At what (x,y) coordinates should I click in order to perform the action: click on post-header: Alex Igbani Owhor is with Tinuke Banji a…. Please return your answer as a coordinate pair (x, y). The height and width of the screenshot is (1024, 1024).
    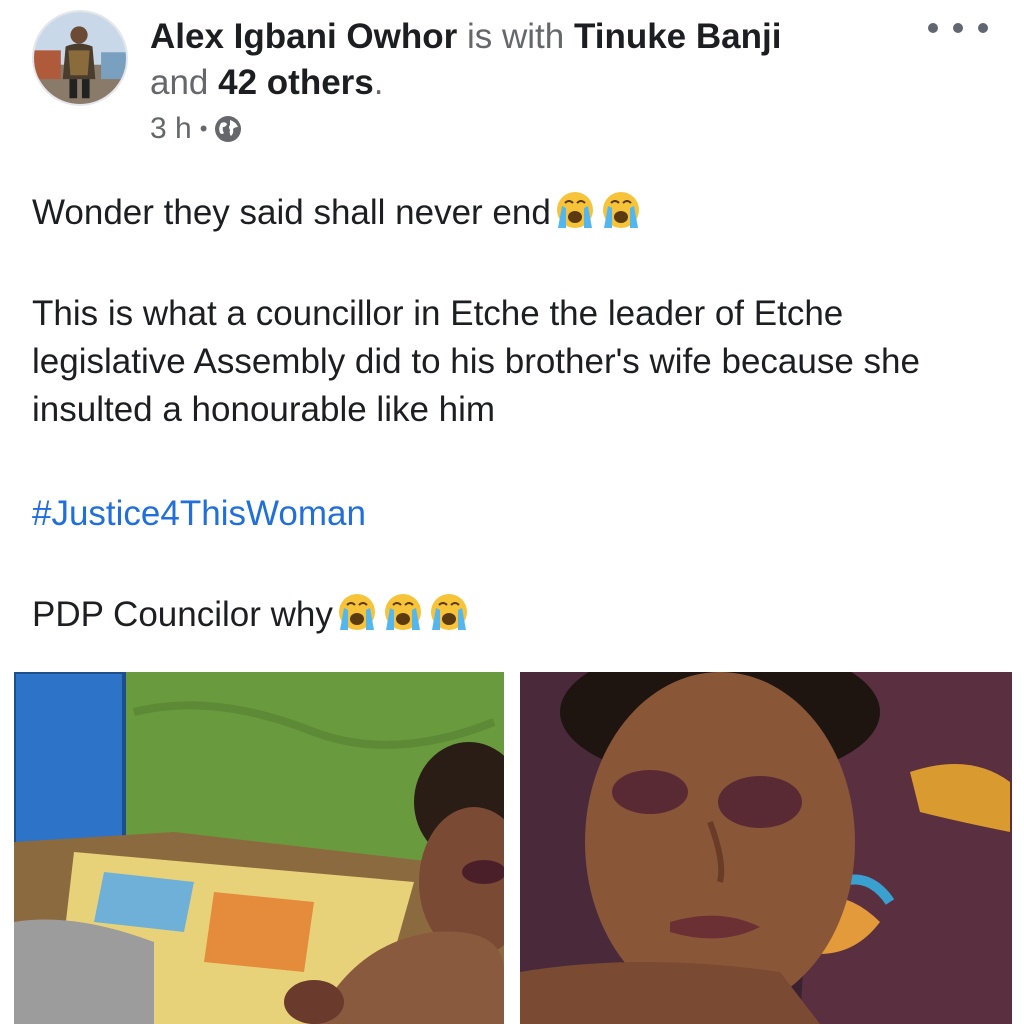
    Looking at the image, I should click on (530, 60).